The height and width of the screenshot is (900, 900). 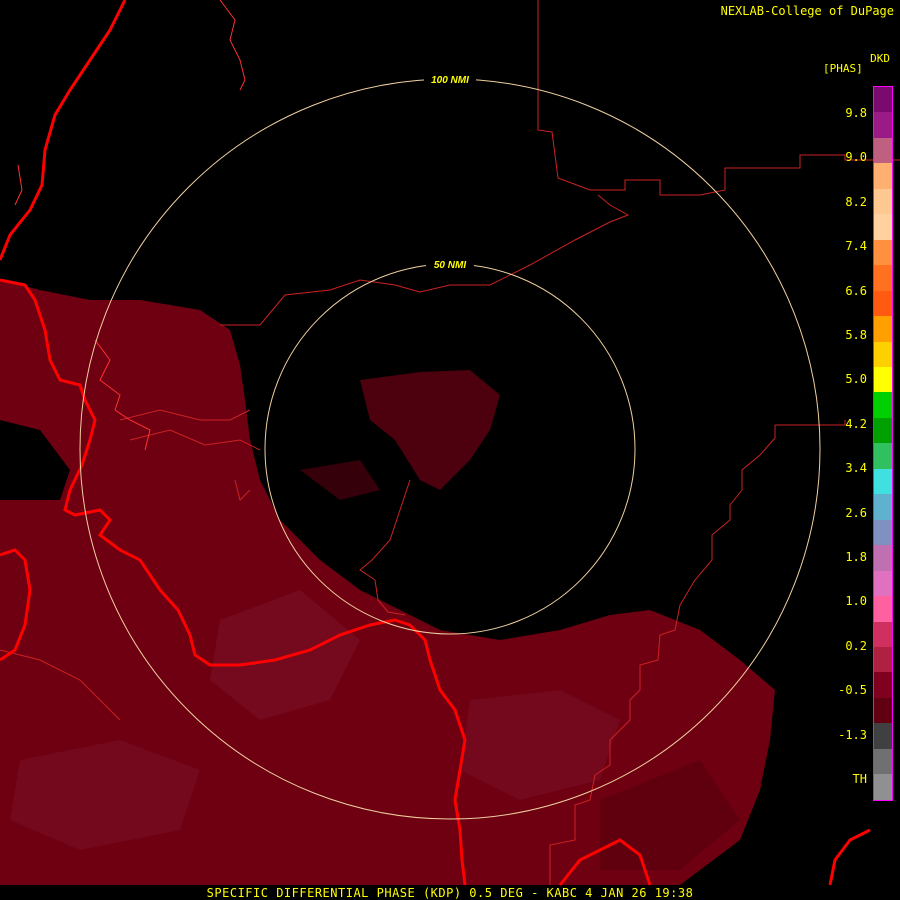 What do you see at coordinates (856, 557) in the screenshot?
I see `legend-label: 1.8` at bounding box center [856, 557].